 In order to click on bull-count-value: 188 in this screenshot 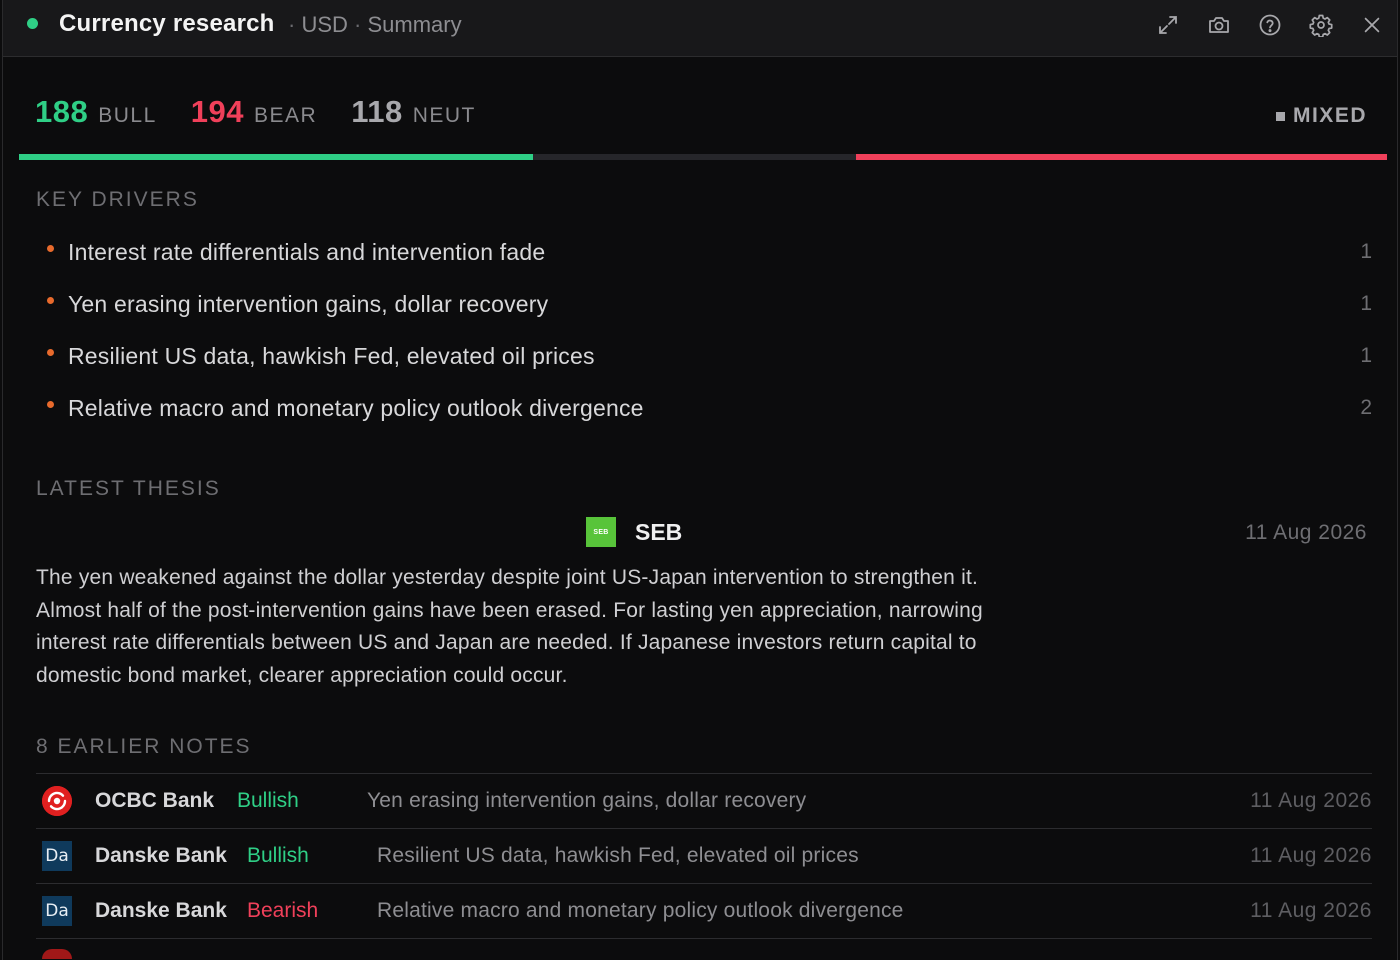, I will do `click(62, 111)`.